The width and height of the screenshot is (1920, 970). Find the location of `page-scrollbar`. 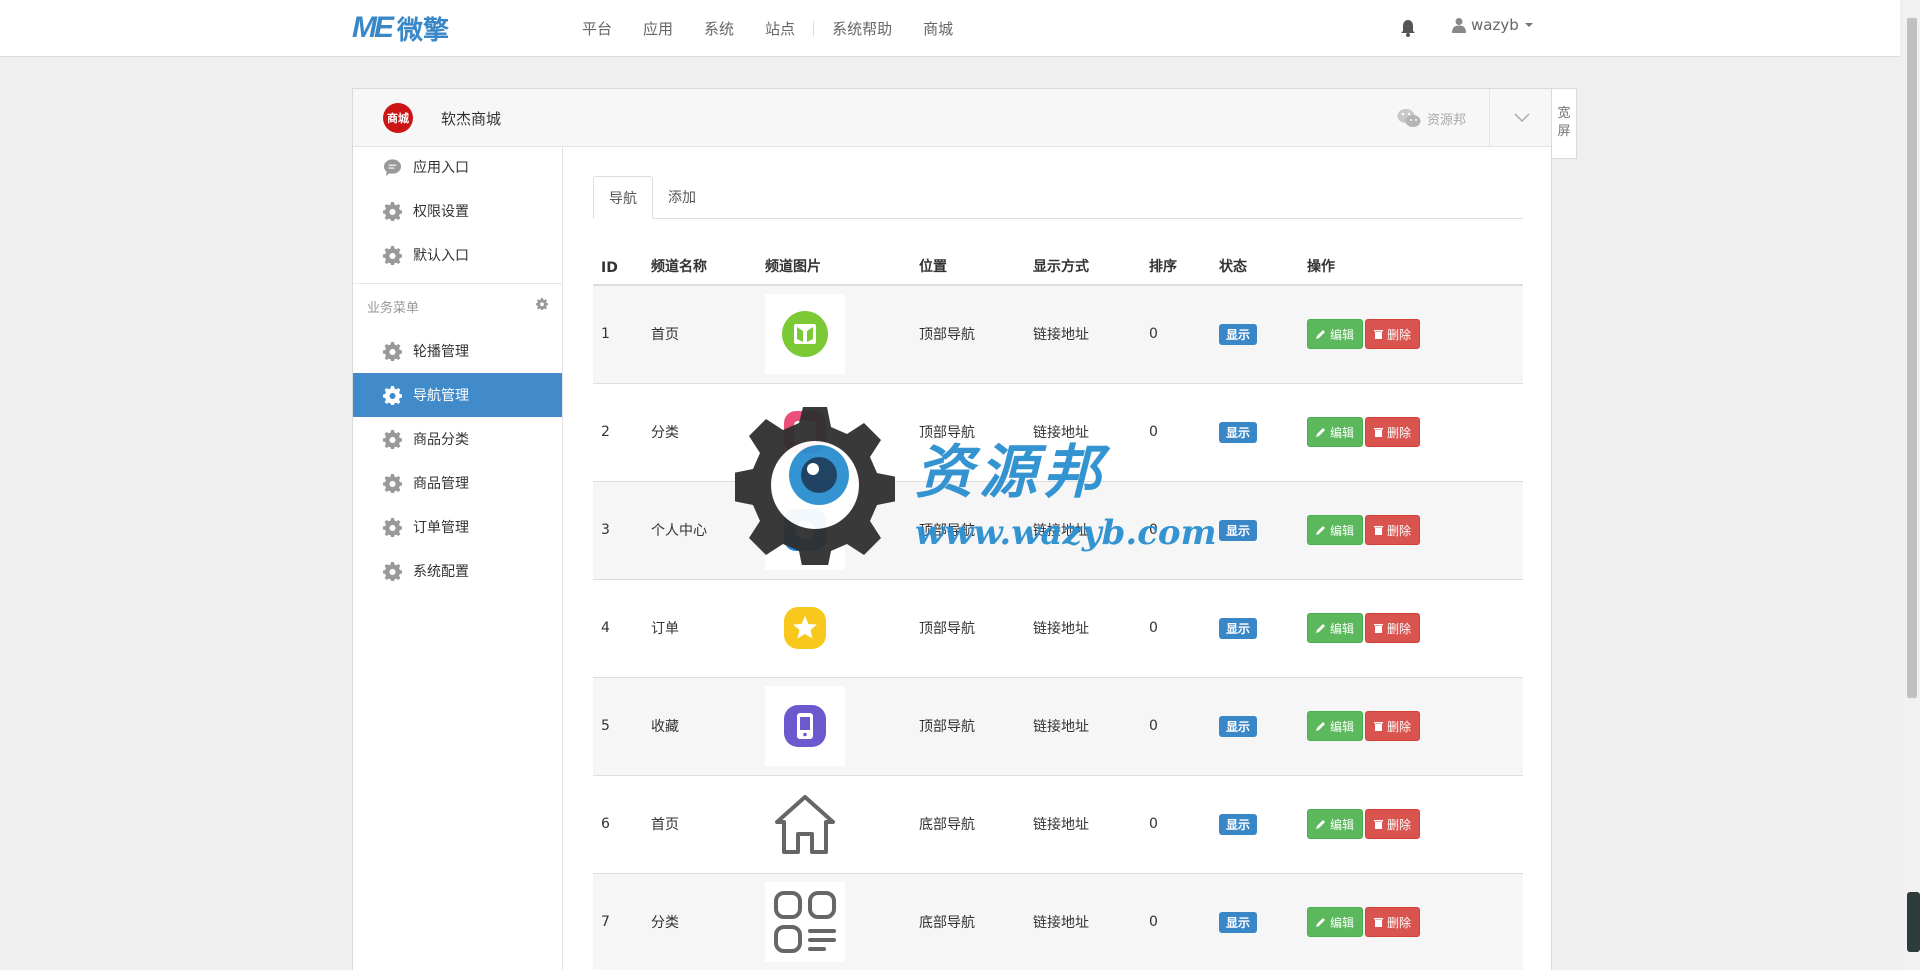

page-scrollbar is located at coordinates (1911, 485).